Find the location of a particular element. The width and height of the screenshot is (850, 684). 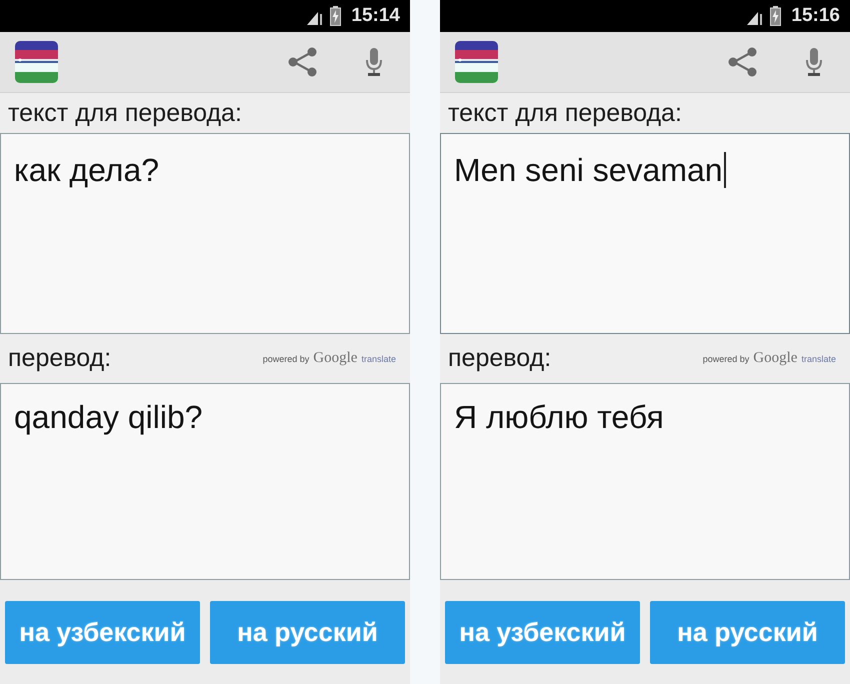

input-field: как дела? is located at coordinates (205, 233).